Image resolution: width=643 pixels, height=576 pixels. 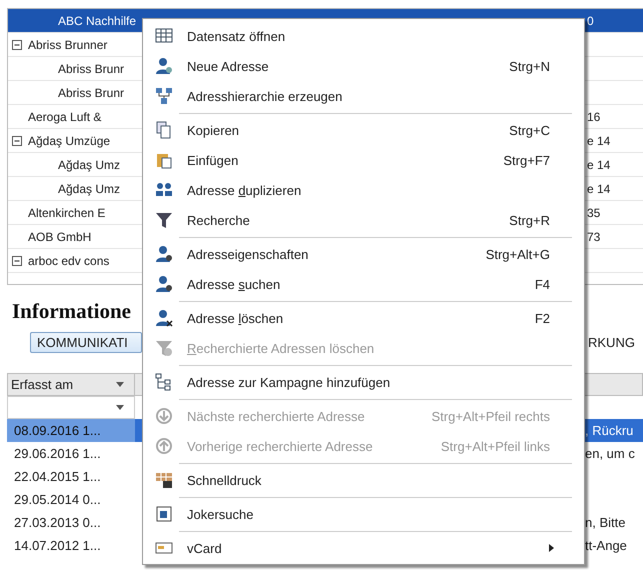 I want to click on table-cell-text: tt-Ange, so click(x=606, y=545).